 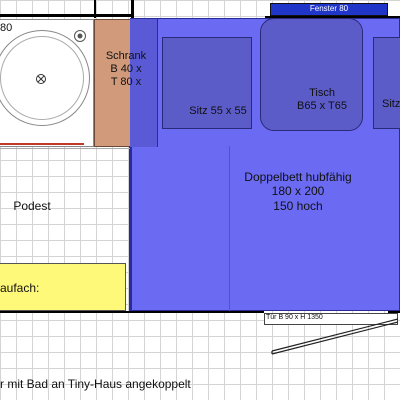 What do you see at coordinates (311, 74) in the screenshot?
I see `table` at bounding box center [311, 74].